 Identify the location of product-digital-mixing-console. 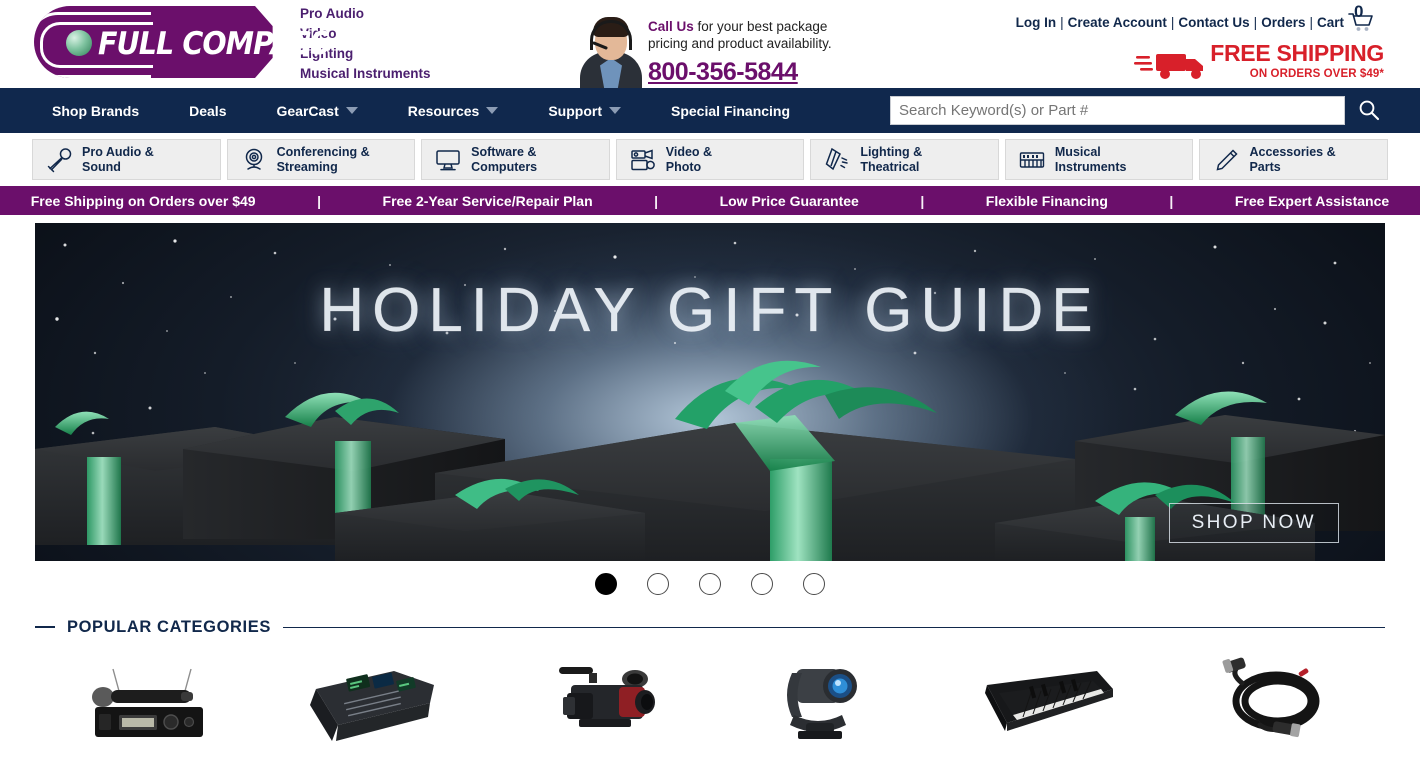
(372, 700).